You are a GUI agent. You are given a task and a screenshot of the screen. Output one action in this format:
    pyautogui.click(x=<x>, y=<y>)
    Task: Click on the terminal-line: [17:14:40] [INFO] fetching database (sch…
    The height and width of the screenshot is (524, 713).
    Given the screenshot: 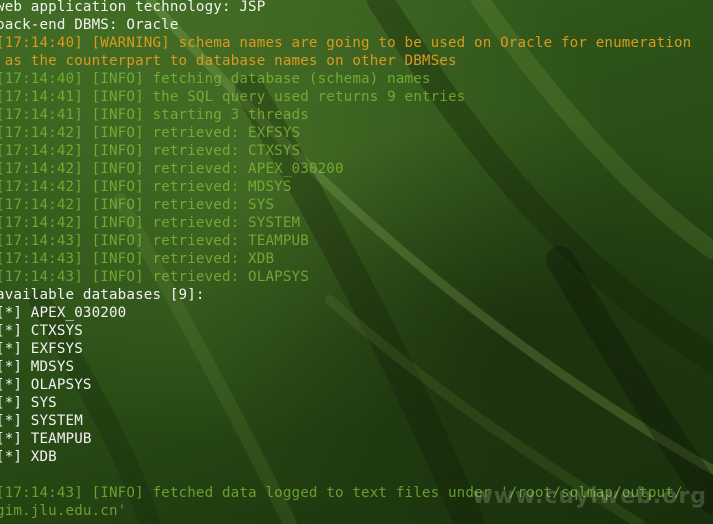 What is the action you would take?
    pyautogui.click(x=215, y=79)
    